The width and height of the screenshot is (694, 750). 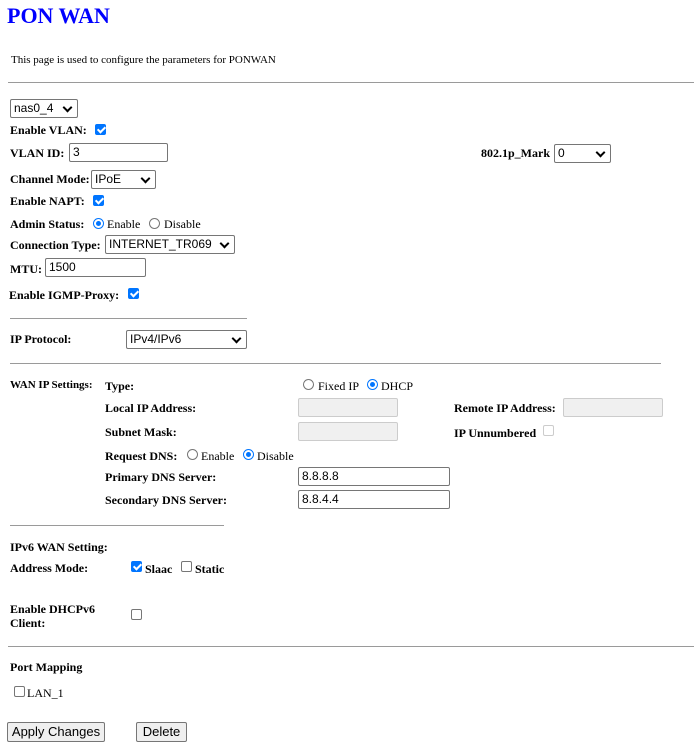 What do you see at coordinates (561, 153) in the screenshot?
I see `mark-8021p-value: 0` at bounding box center [561, 153].